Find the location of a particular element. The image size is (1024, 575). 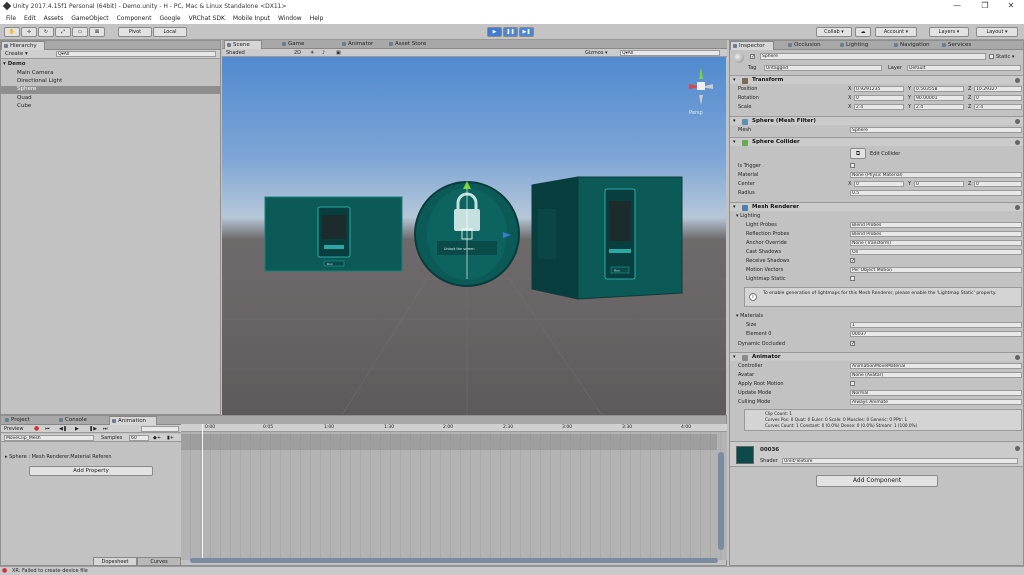

tab-lighting: Lighting is located at coordinates (859, 45).